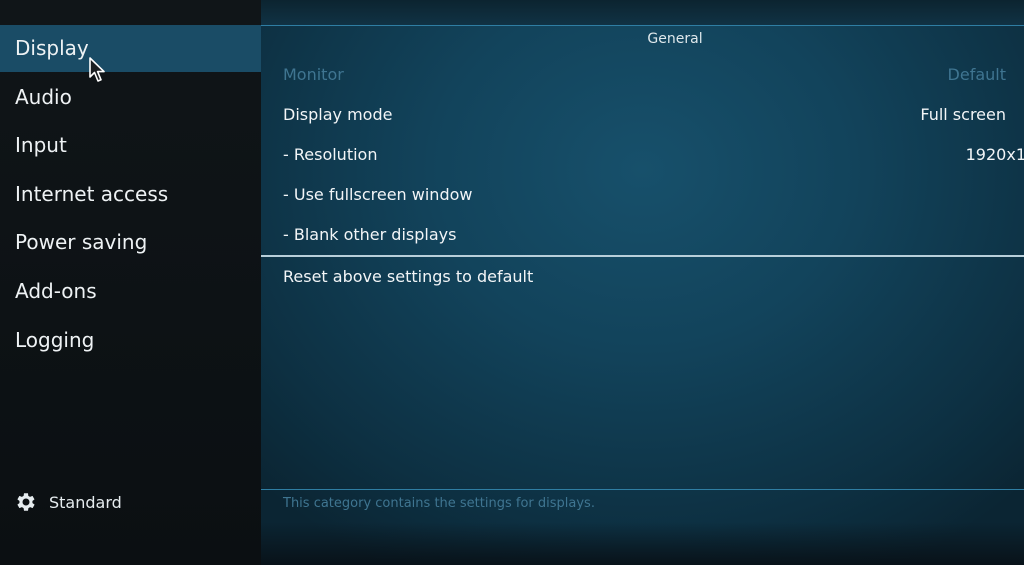 The image size is (1024, 565). What do you see at coordinates (642, 75) in the screenshot?
I see `setting-monitor: Monitor Default` at bounding box center [642, 75].